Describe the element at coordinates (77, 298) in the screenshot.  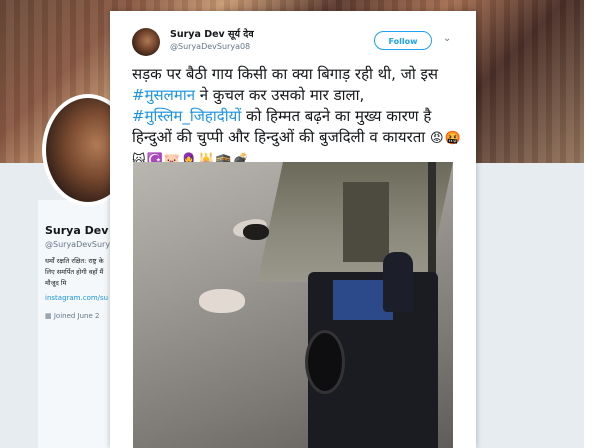
I see `profile-link: instagram.com/su` at that location.